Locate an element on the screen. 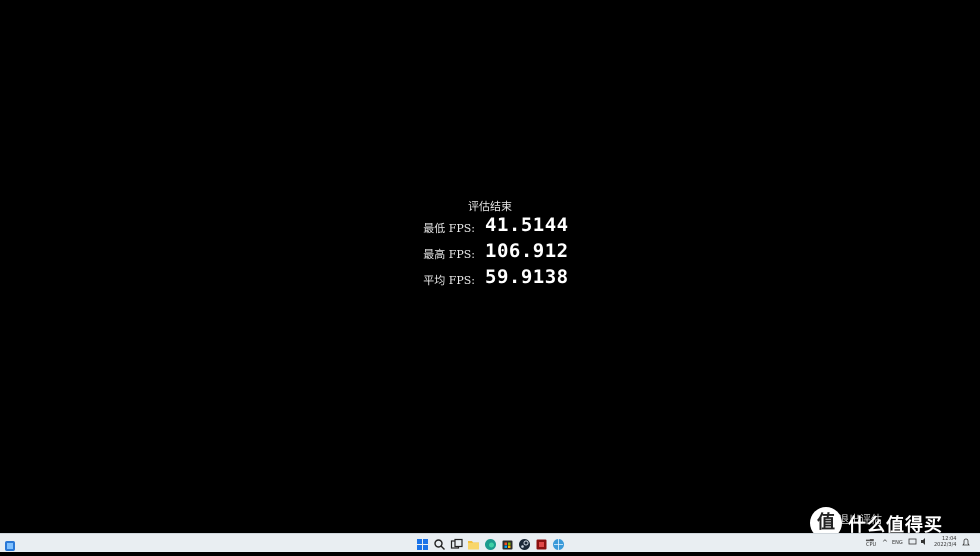 The image size is (980, 556). max-fps-value: 106.912 is located at coordinates (527, 251).